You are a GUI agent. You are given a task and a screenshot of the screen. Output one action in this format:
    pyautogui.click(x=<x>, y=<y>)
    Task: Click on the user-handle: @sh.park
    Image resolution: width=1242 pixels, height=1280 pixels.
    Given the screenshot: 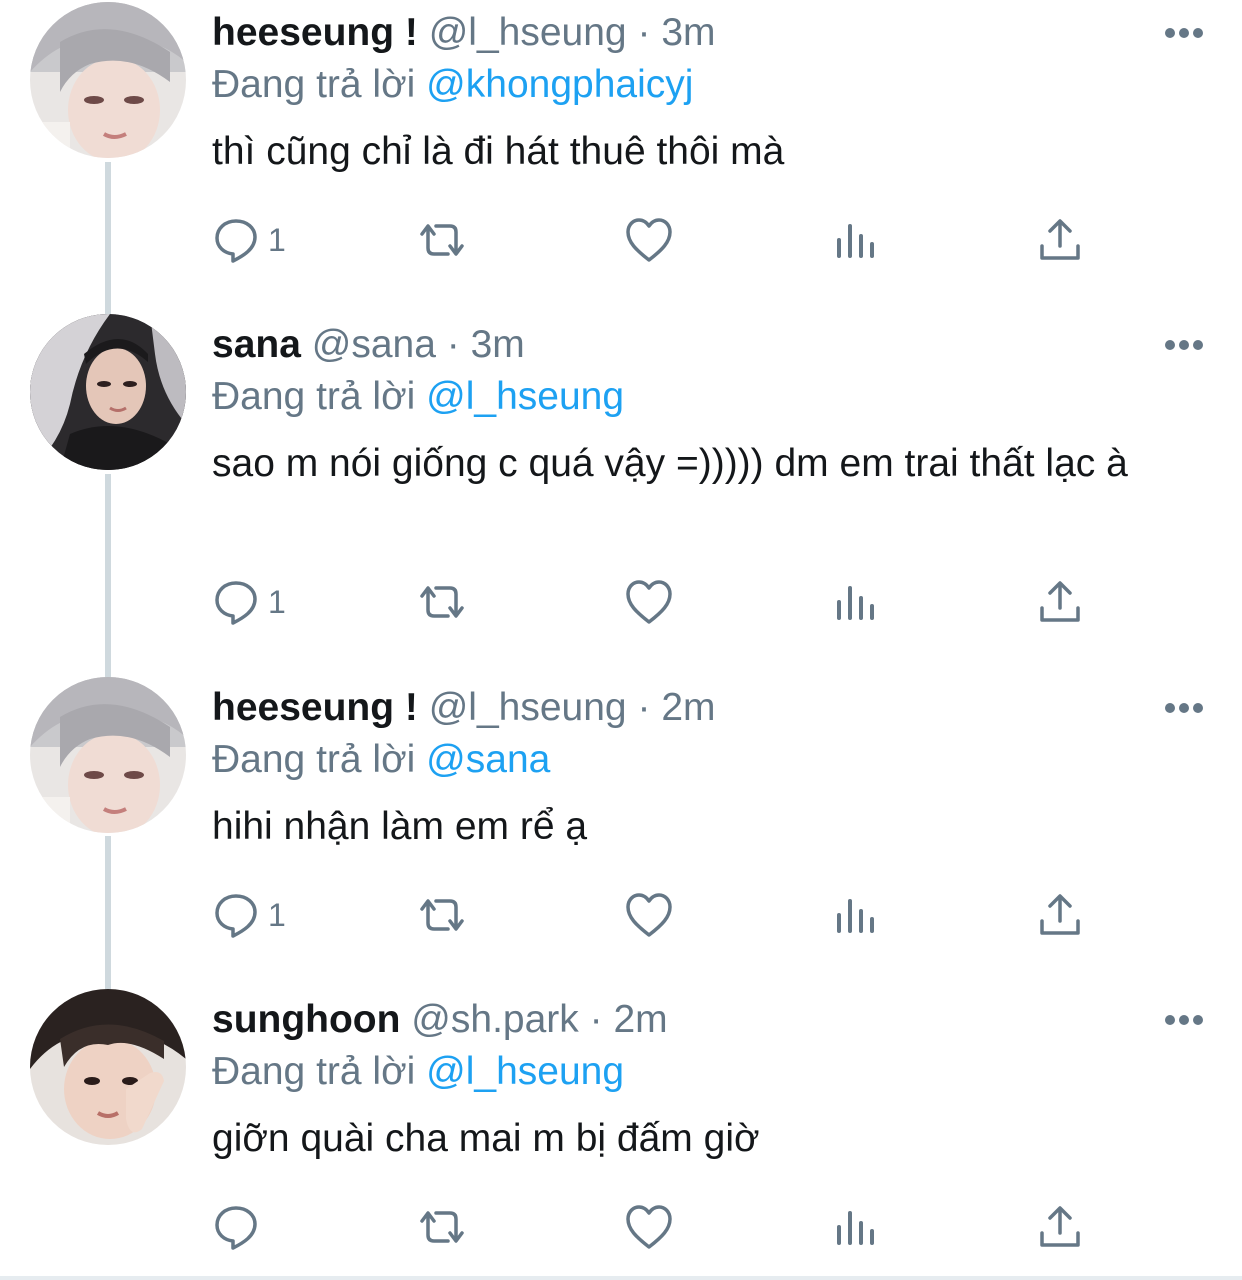 What is the action you would take?
    pyautogui.click(x=494, y=1019)
    